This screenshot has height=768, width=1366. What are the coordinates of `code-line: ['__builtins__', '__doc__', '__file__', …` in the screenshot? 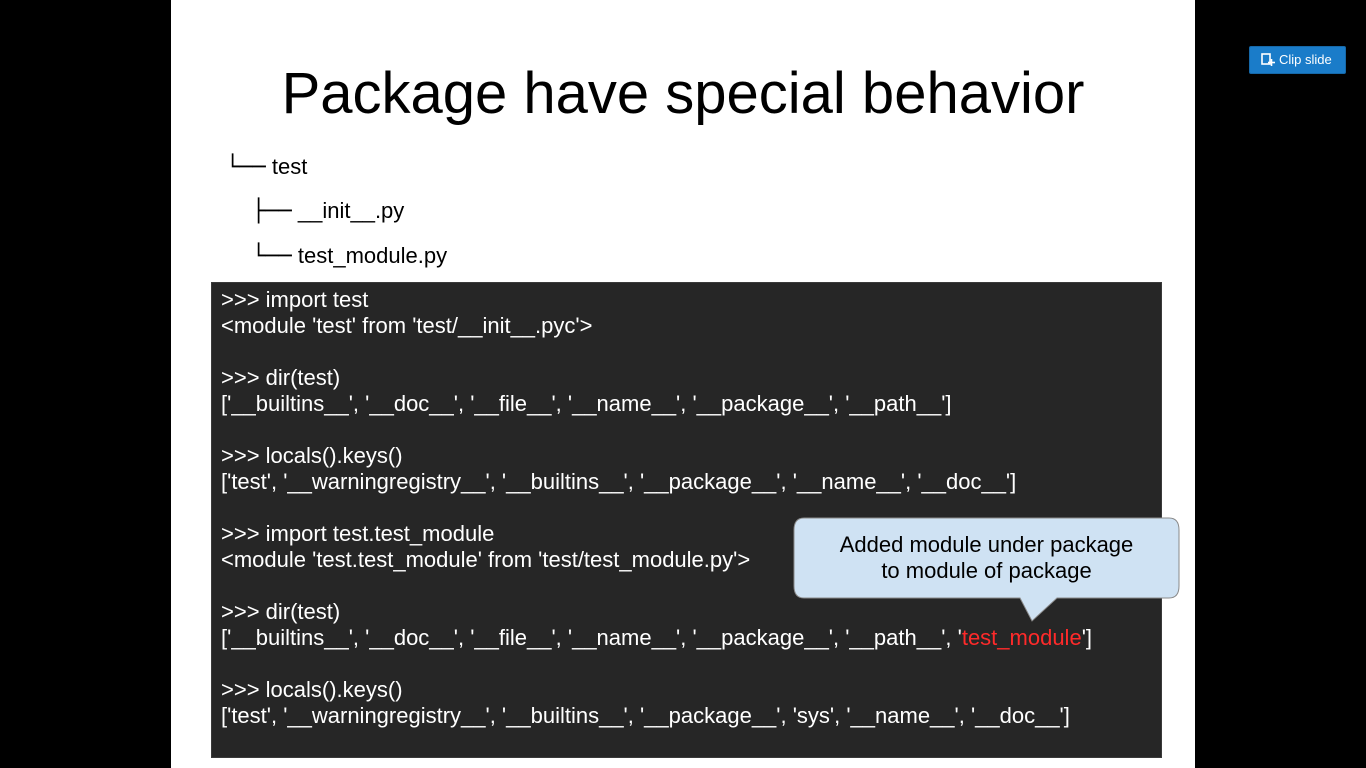 It's located at (586, 403).